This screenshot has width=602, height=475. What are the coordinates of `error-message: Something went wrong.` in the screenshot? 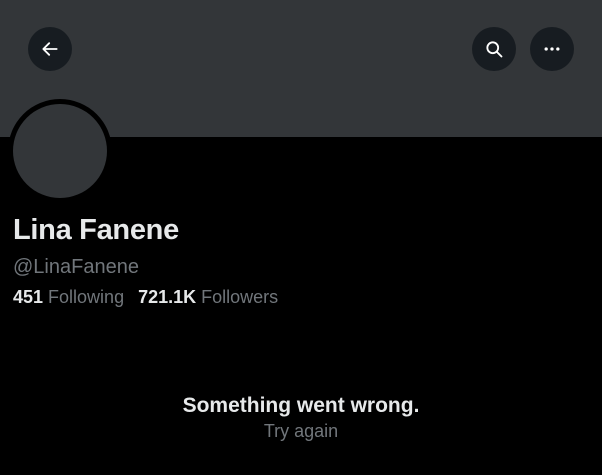 It's located at (301, 405).